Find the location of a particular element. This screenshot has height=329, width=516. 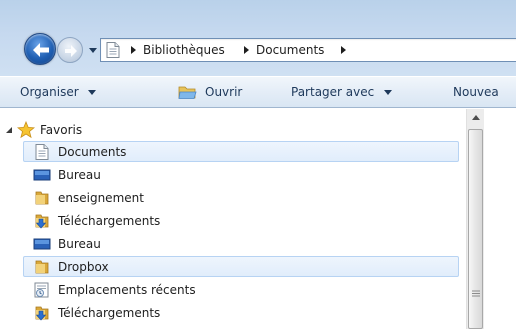

vertical-scrollbar is located at coordinates (475, 219).